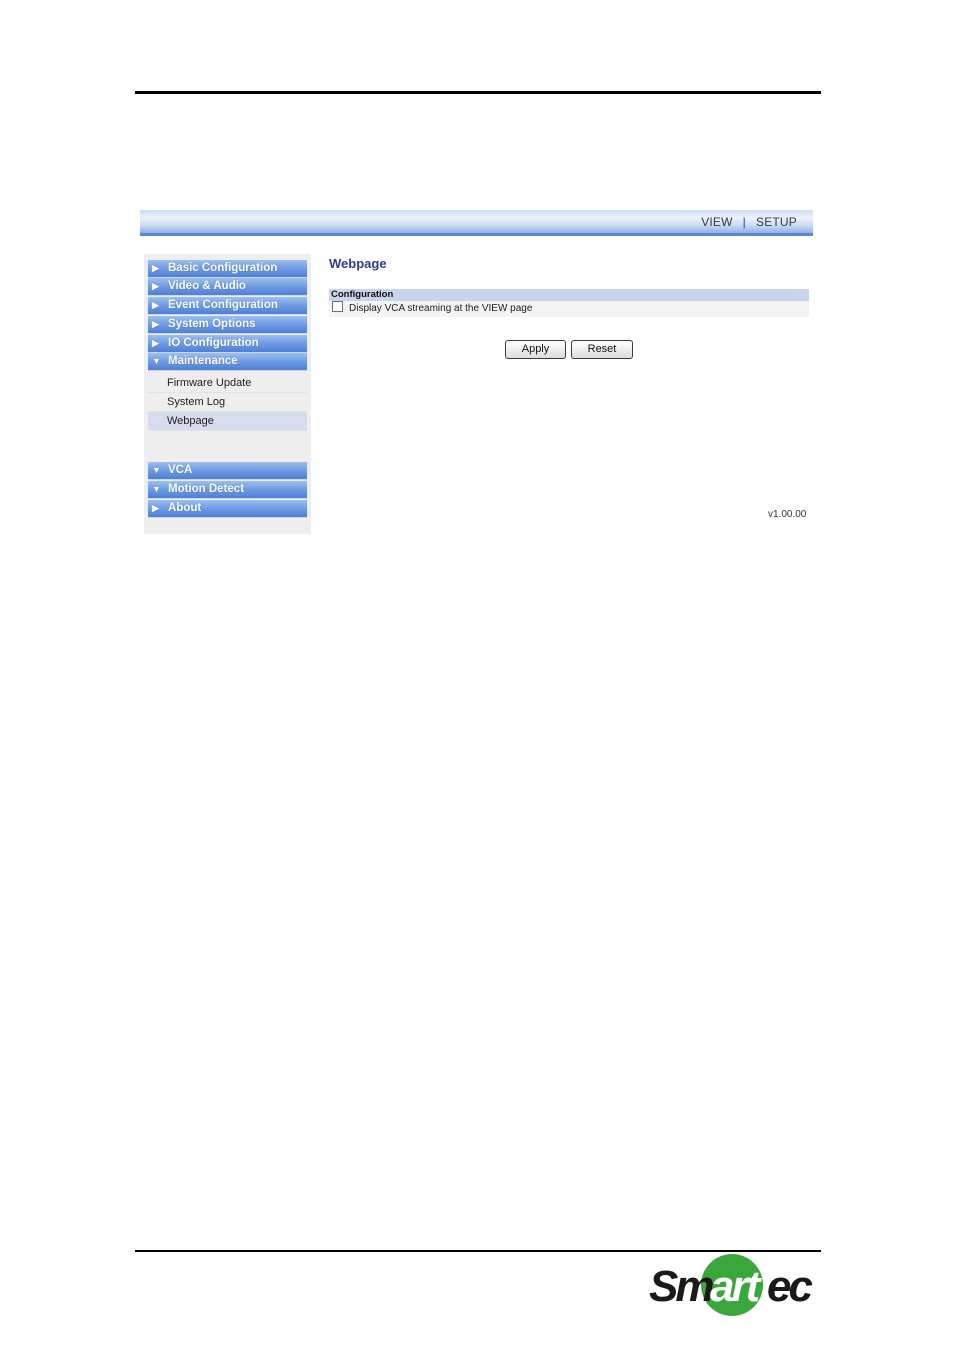 The height and width of the screenshot is (1350, 954). I want to click on sidebar-item-video-audio: ▶ Video & Audio, so click(227, 287).